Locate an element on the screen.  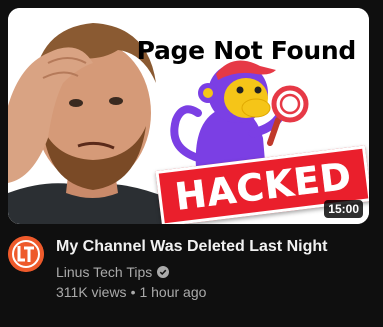
view-count: 311K views is located at coordinates (91, 292).